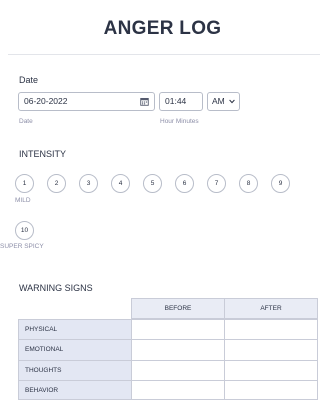 Image resolution: width=325 pixels, height=401 pixels. Describe the element at coordinates (271, 390) in the screenshot. I see `matrix-cell-behavior-after` at that location.